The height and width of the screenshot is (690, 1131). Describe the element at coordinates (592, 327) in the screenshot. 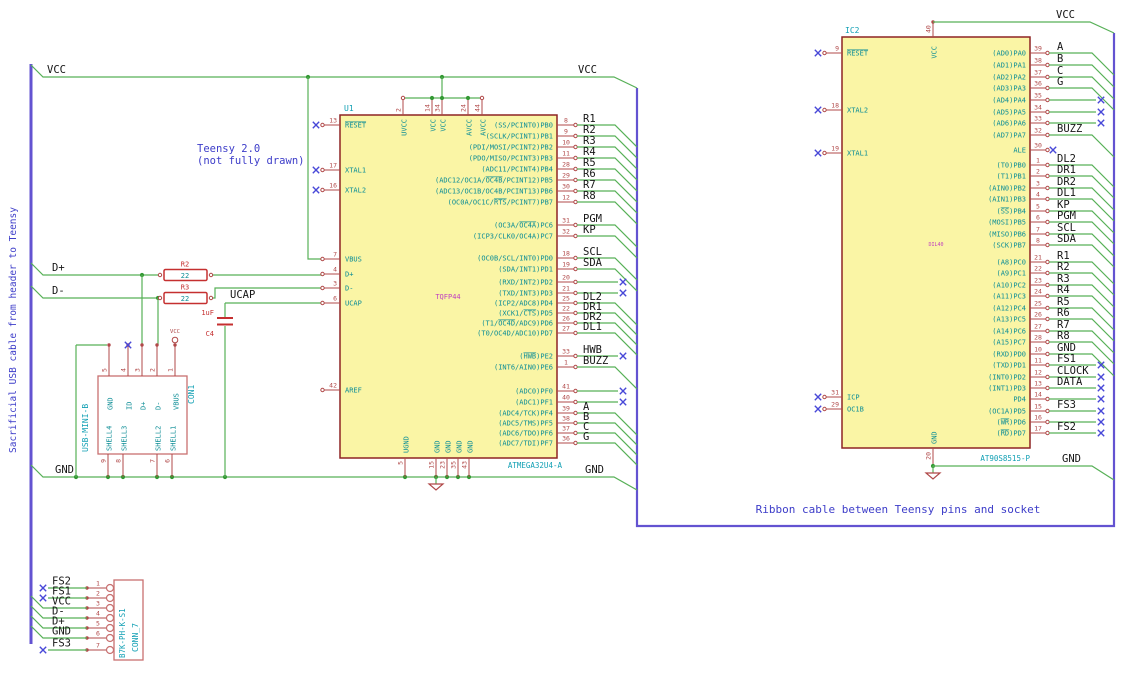

I see `net-label: DL1` at that location.